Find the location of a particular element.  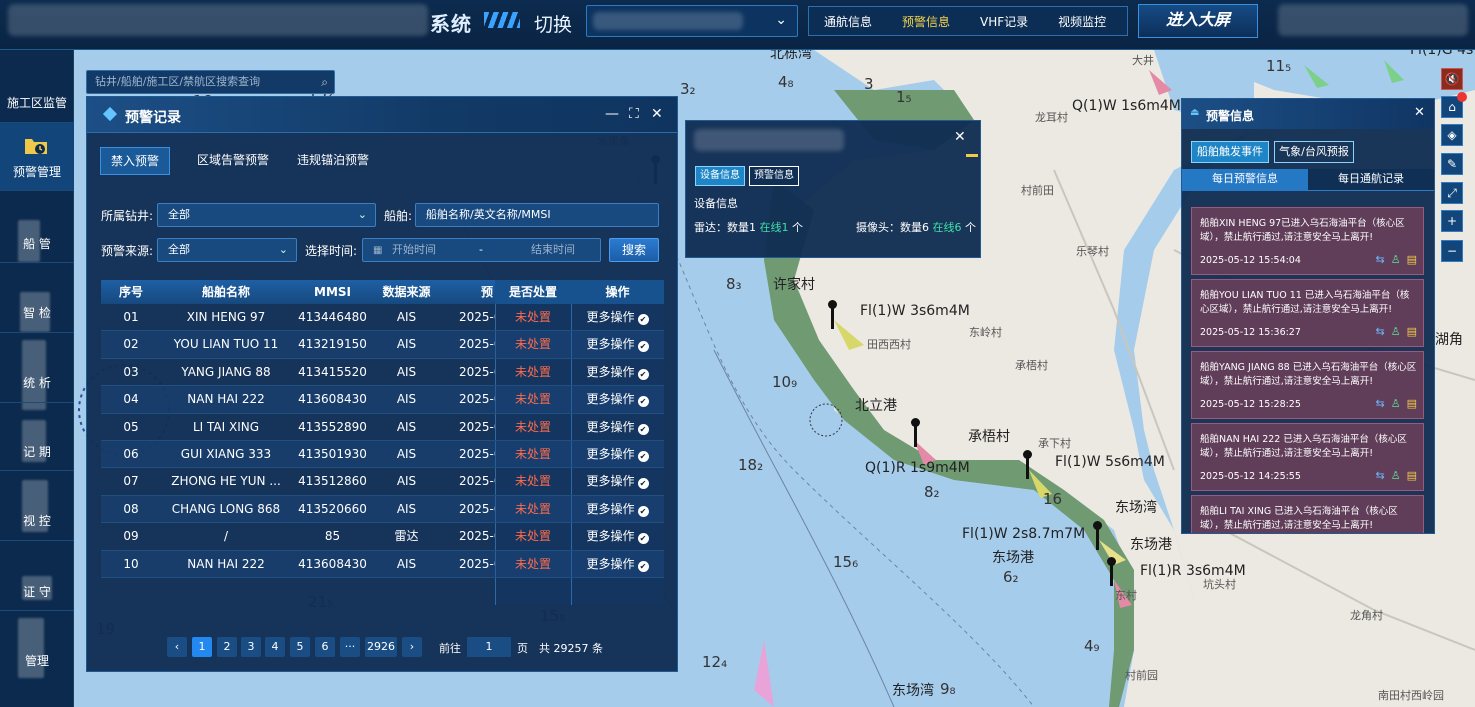

cell-no: 07 is located at coordinates (131, 481).